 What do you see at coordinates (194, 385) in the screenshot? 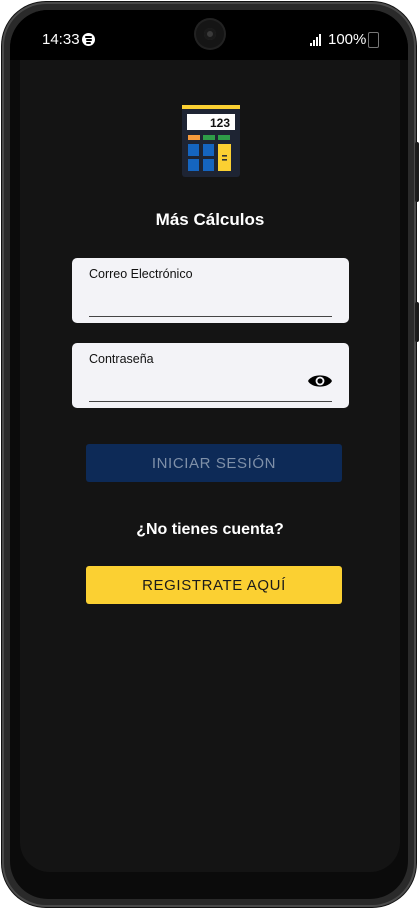
I see `password-input` at bounding box center [194, 385].